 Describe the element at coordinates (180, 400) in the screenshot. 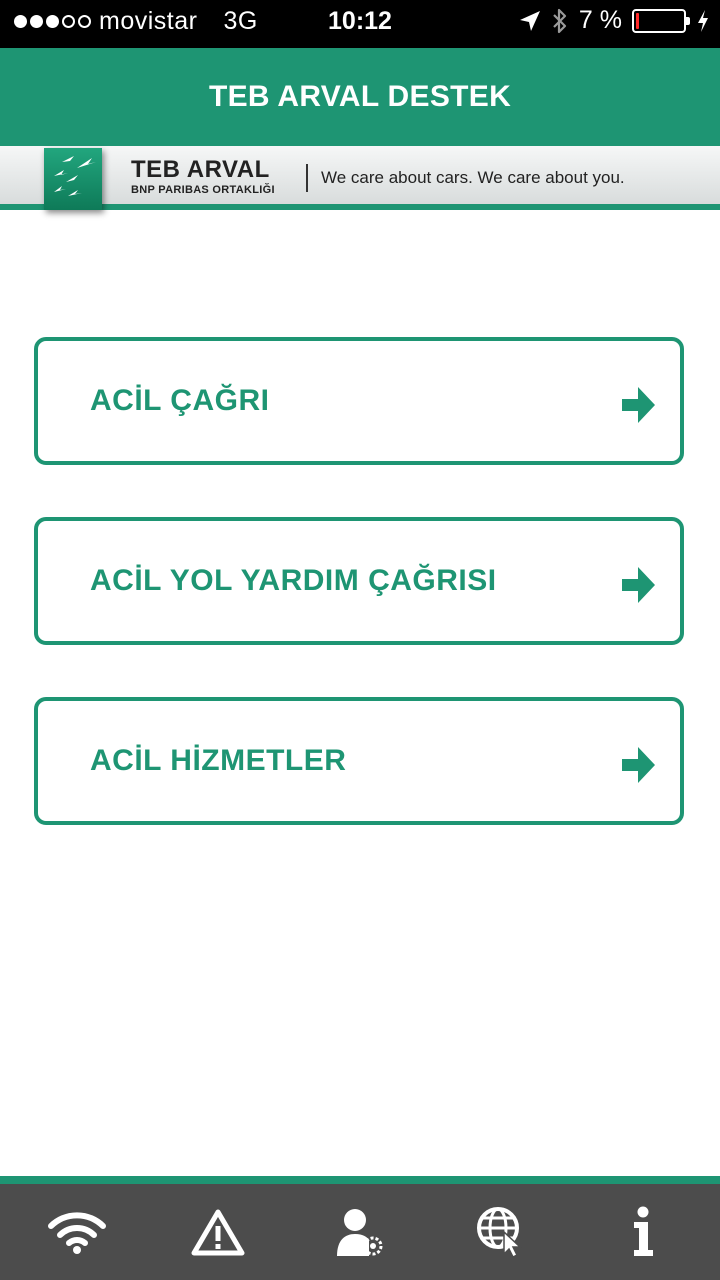

I see `menu-item-label: ACİL ÇAĞRI` at that location.